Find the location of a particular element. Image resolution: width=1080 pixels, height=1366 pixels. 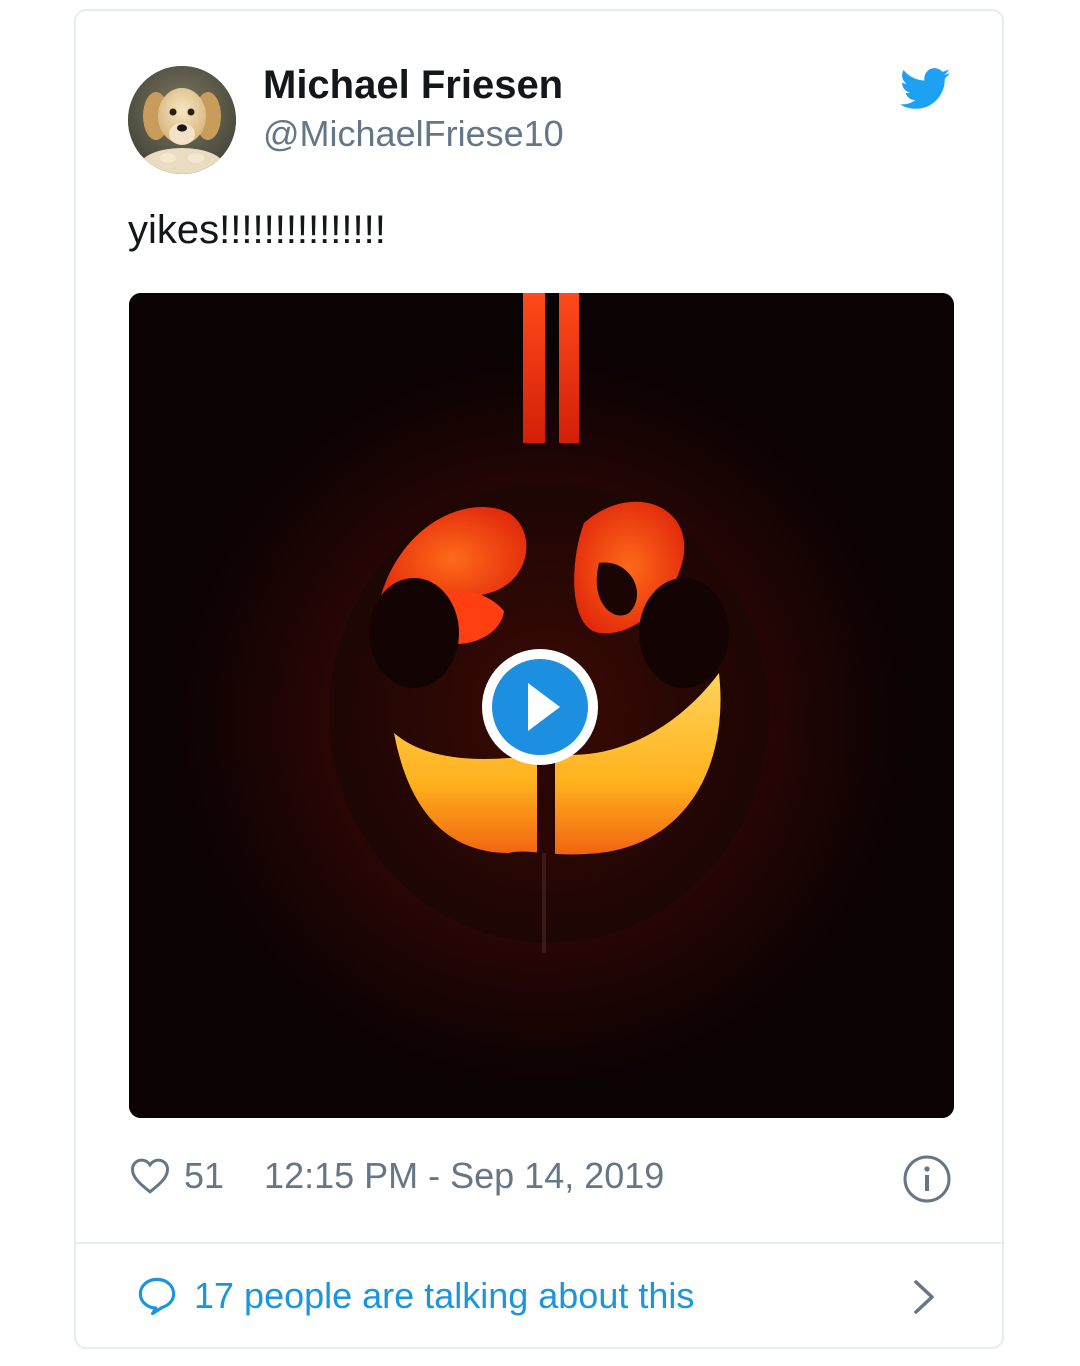

author-handle: @MichaelFriese10 is located at coordinates (413, 134).